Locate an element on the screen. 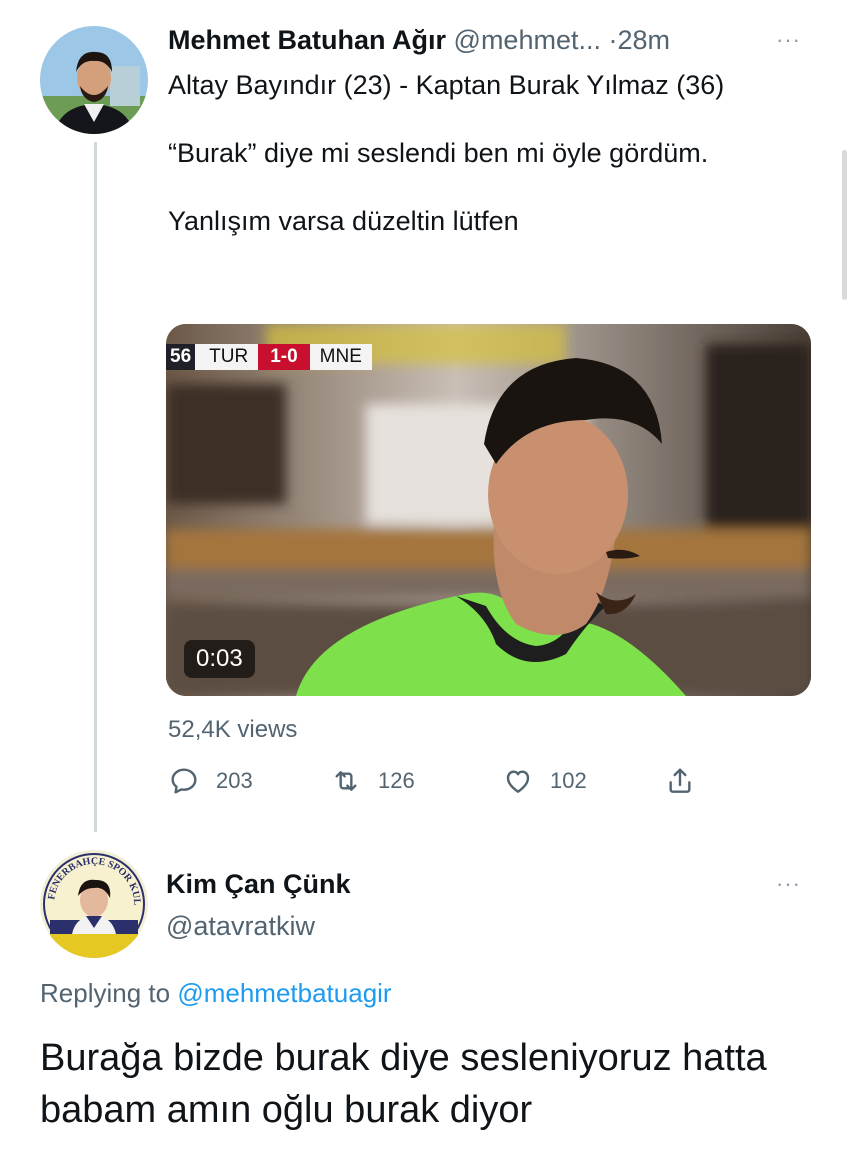 The image size is (851, 1169). score-overlay: 56 TUR 1-0 MNE is located at coordinates (269, 357).